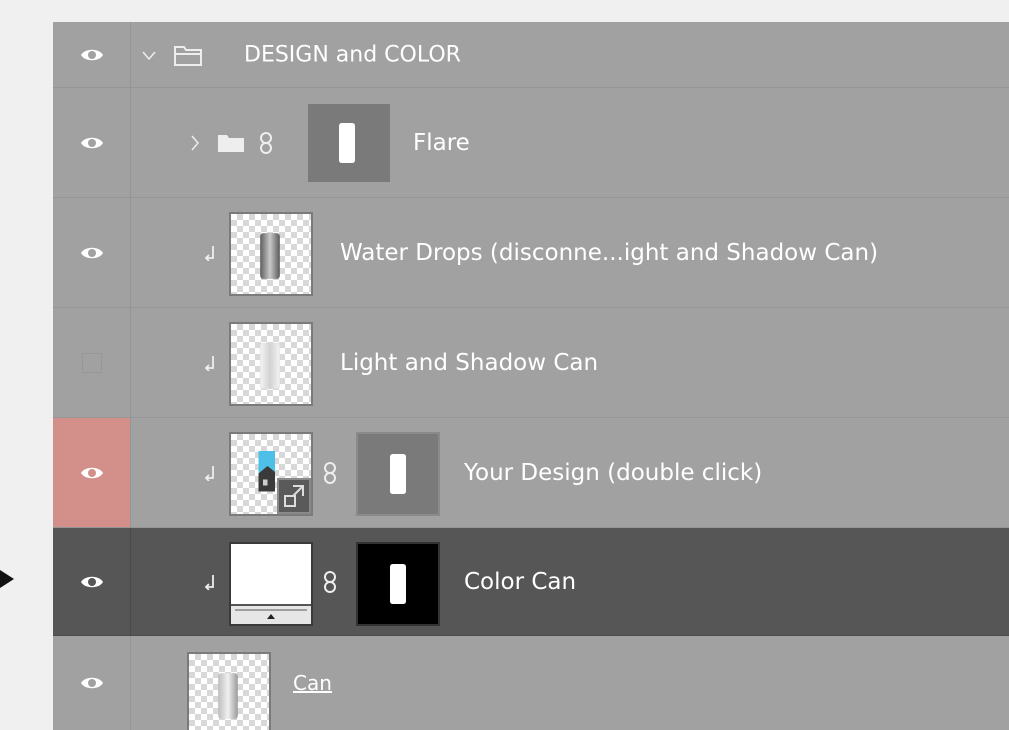 The image size is (1009, 730). Describe the element at coordinates (231, 143) in the screenshot. I see `folder-icon` at that location.